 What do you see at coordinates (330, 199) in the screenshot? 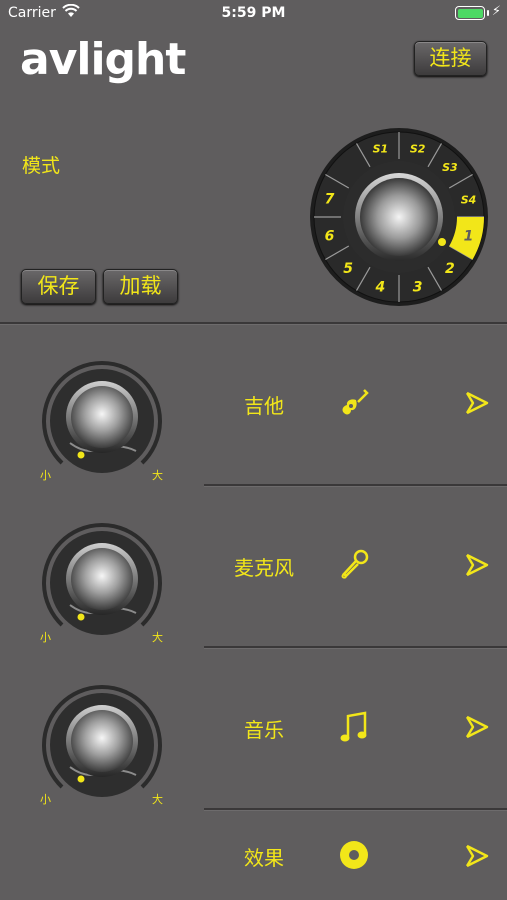
I see `dial-label-7: 7` at bounding box center [330, 199].